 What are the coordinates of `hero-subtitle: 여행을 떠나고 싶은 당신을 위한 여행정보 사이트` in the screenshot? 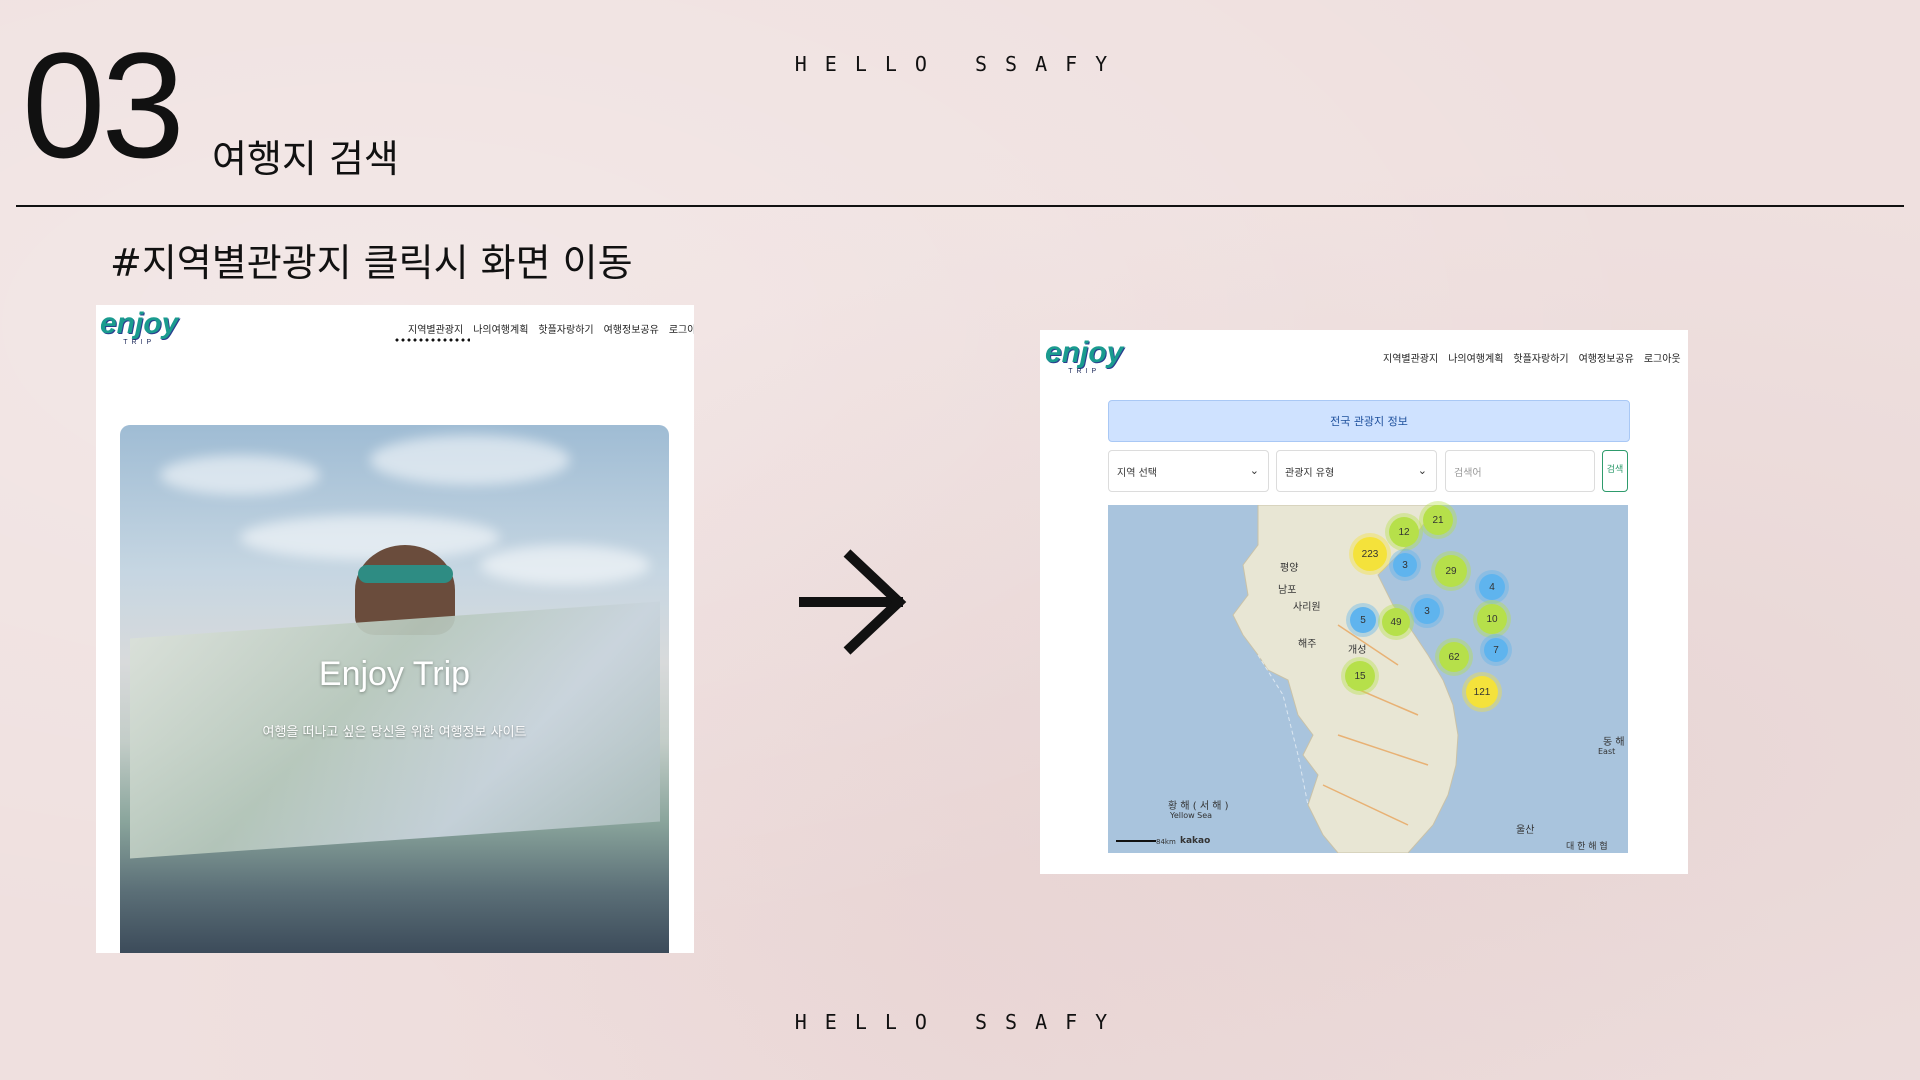 It's located at (394, 732).